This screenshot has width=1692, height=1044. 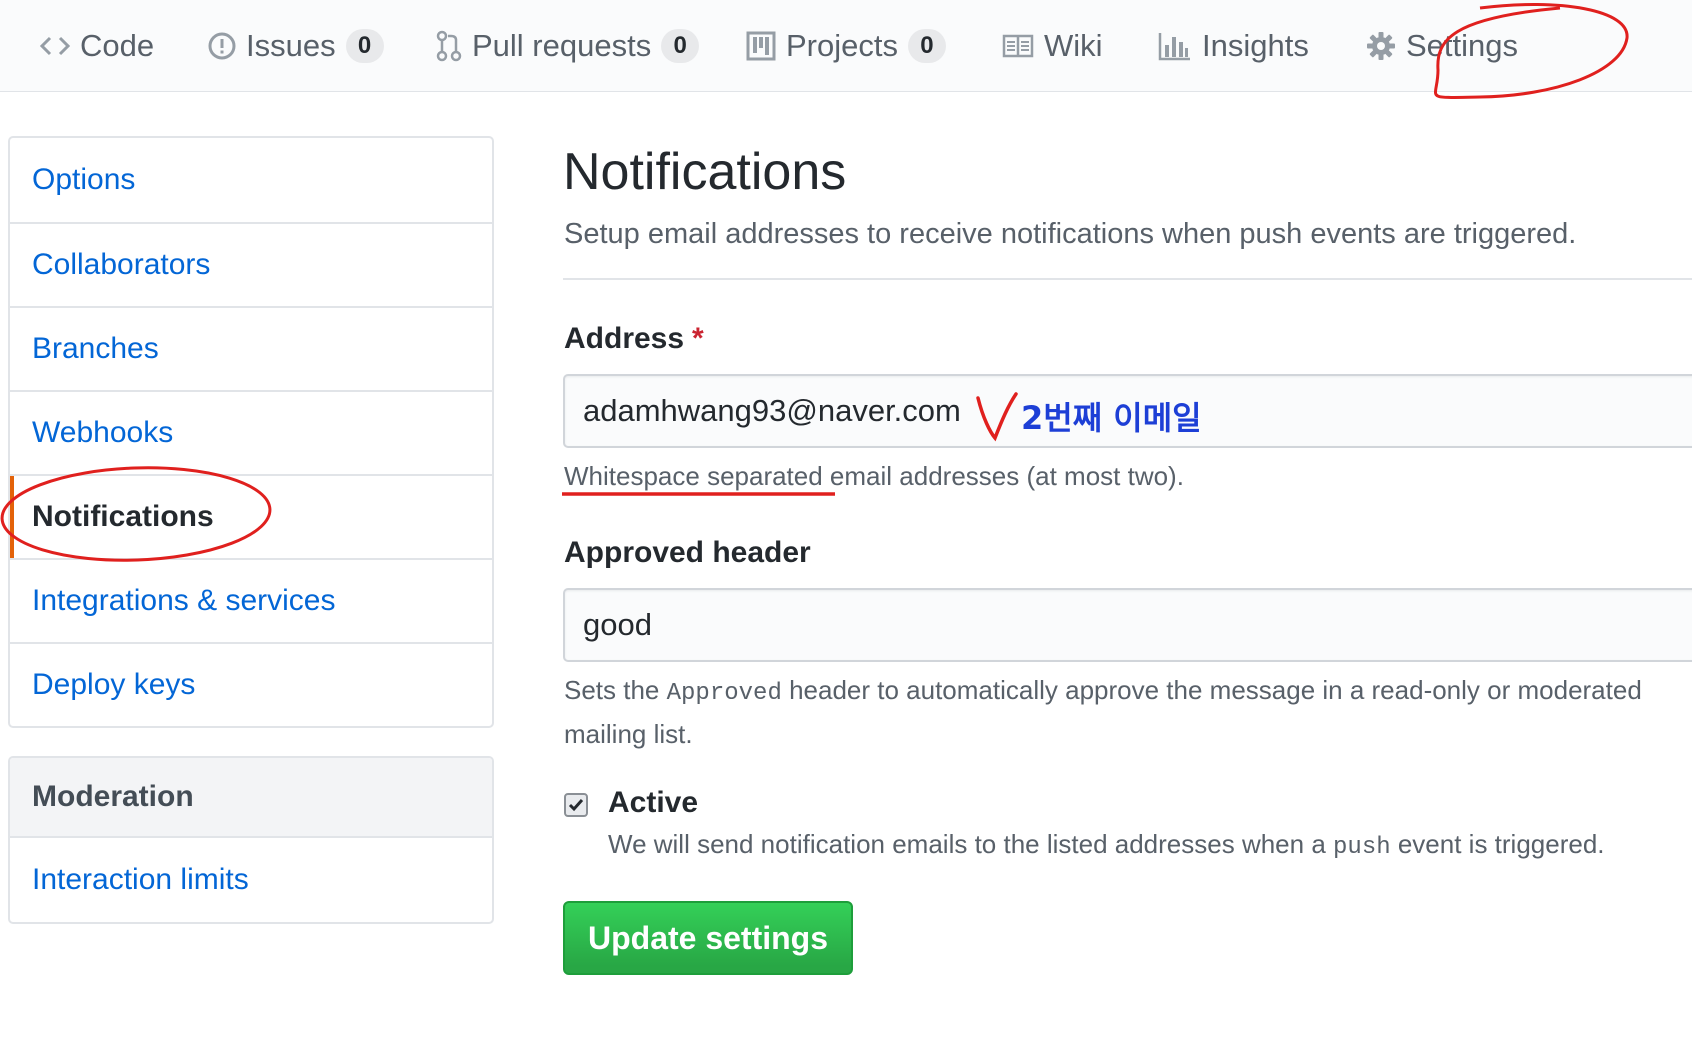 What do you see at coordinates (1175, 46) in the screenshot?
I see `graph-icon` at bounding box center [1175, 46].